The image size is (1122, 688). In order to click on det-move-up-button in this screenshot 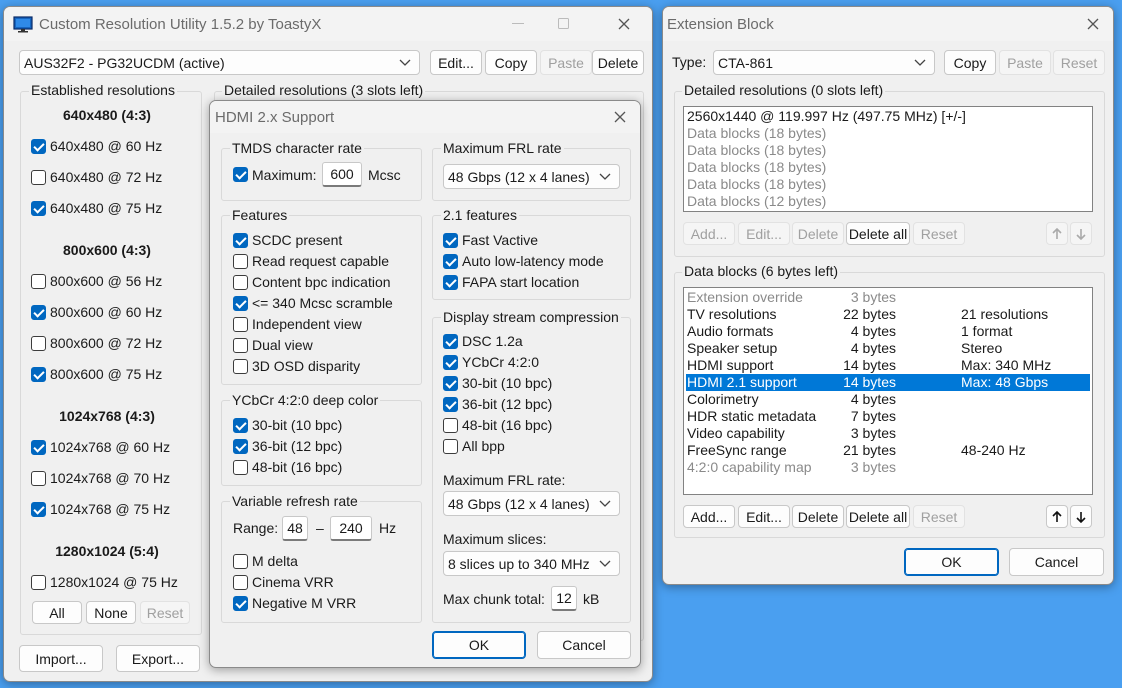, I will do `click(1057, 233)`.